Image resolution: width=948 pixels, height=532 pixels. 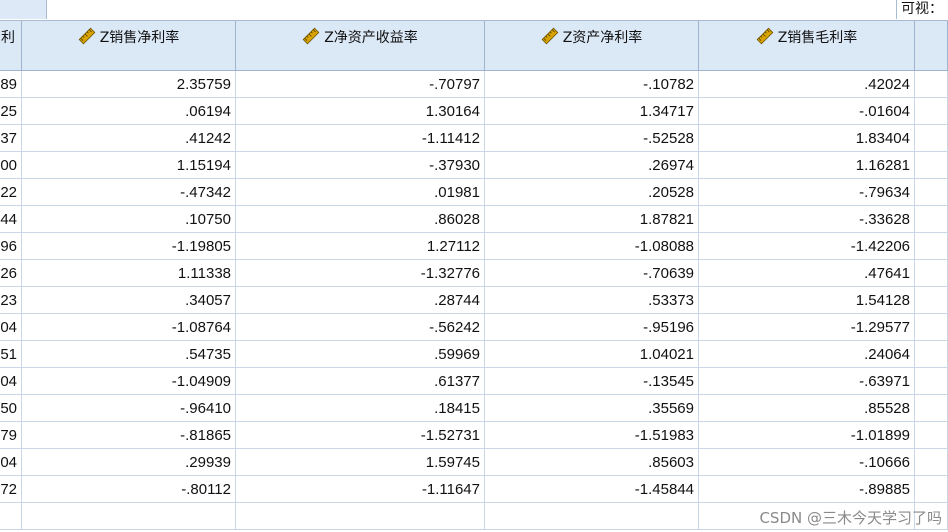 What do you see at coordinates (129, 246) in the screenshot?
I see `table-cell: -1.19805` at bounding box center [129, 246].